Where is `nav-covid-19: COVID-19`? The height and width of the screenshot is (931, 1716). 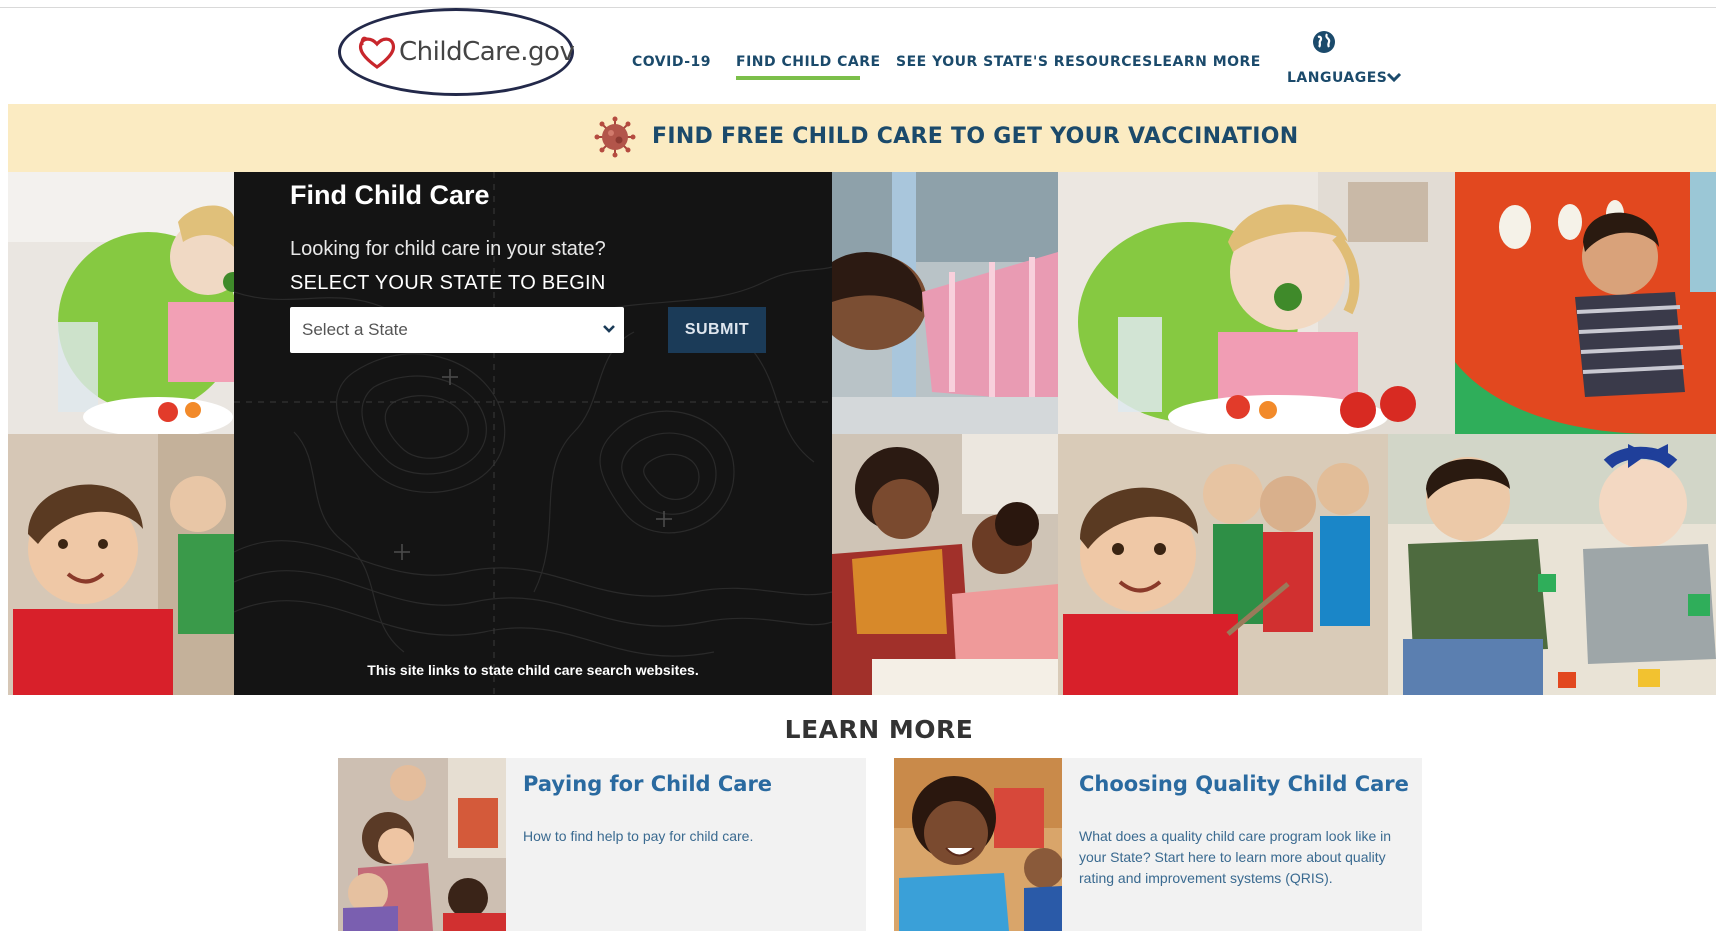
nav-covid-19: COVID-19 is located at coordinates (671, 62).